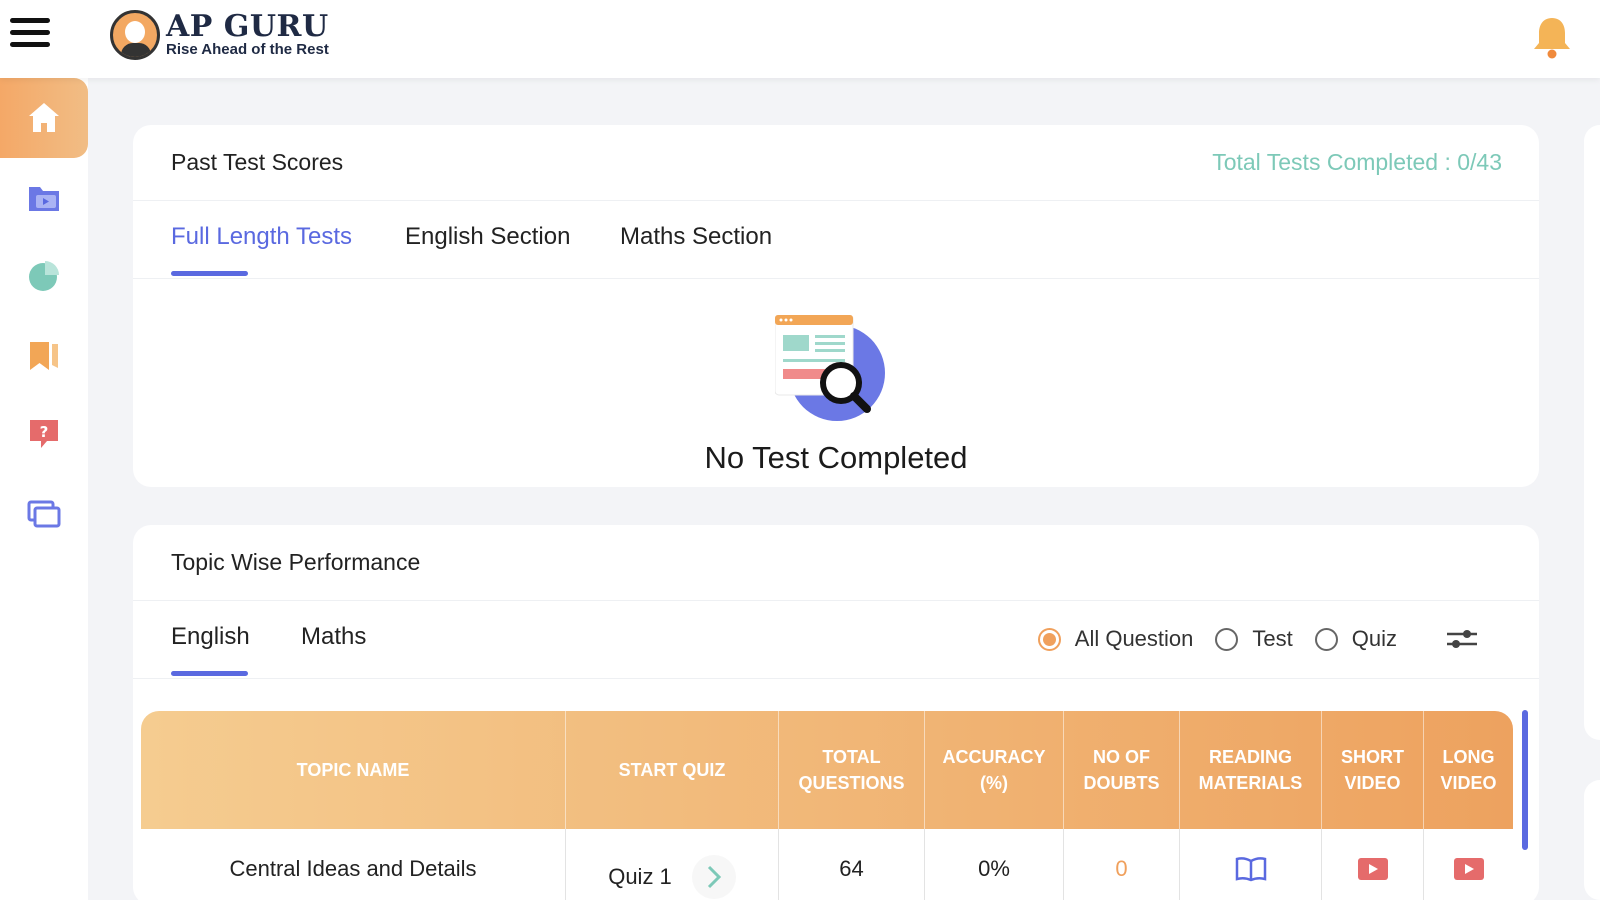 The width and height of the screenshot is (1600, 900). I want to click on start-quiz-button, so click(713, 876).